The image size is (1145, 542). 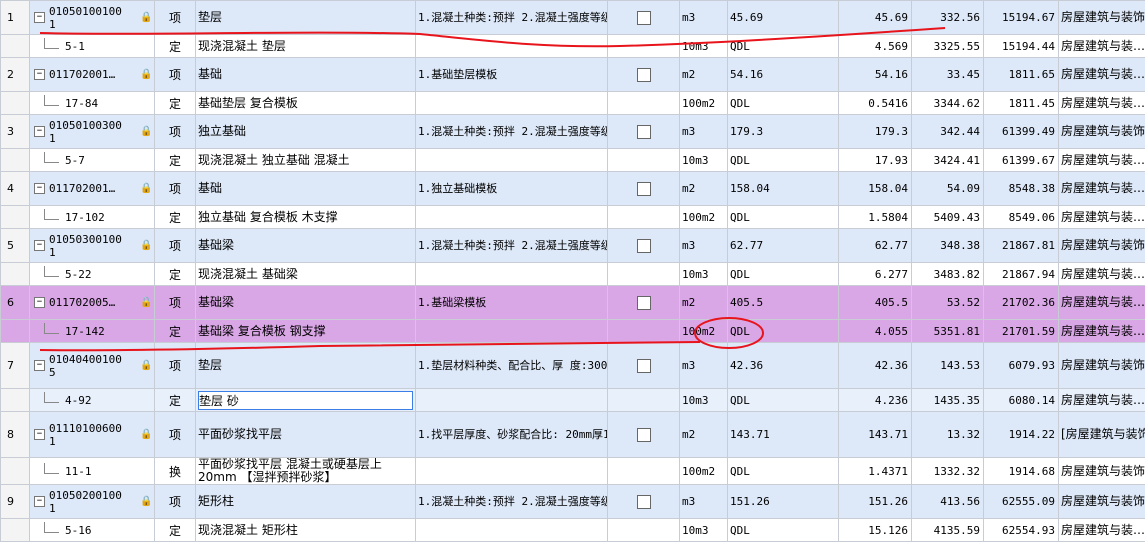 I want to click on quantity-expression: 179.3, so click(x=783, y=132).